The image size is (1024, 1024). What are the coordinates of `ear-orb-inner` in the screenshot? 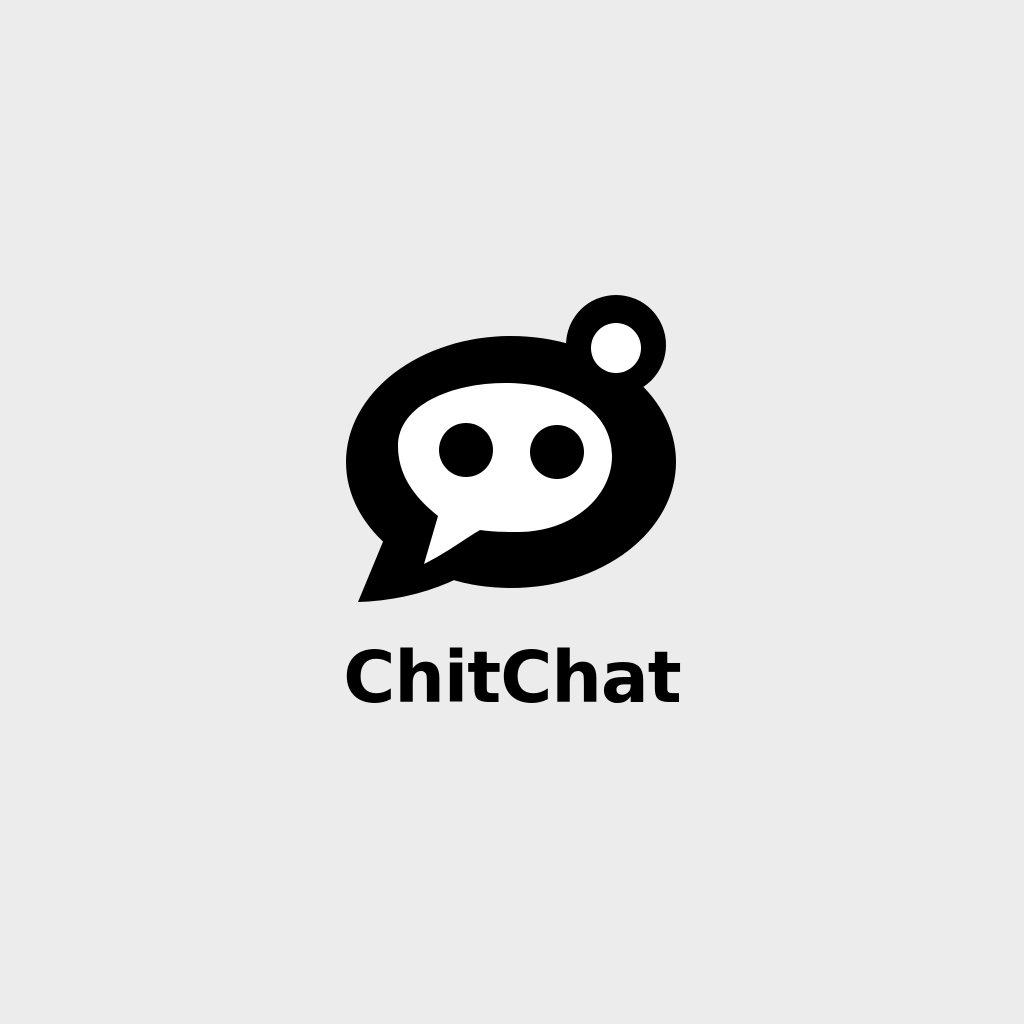 It's located at (616, 348).